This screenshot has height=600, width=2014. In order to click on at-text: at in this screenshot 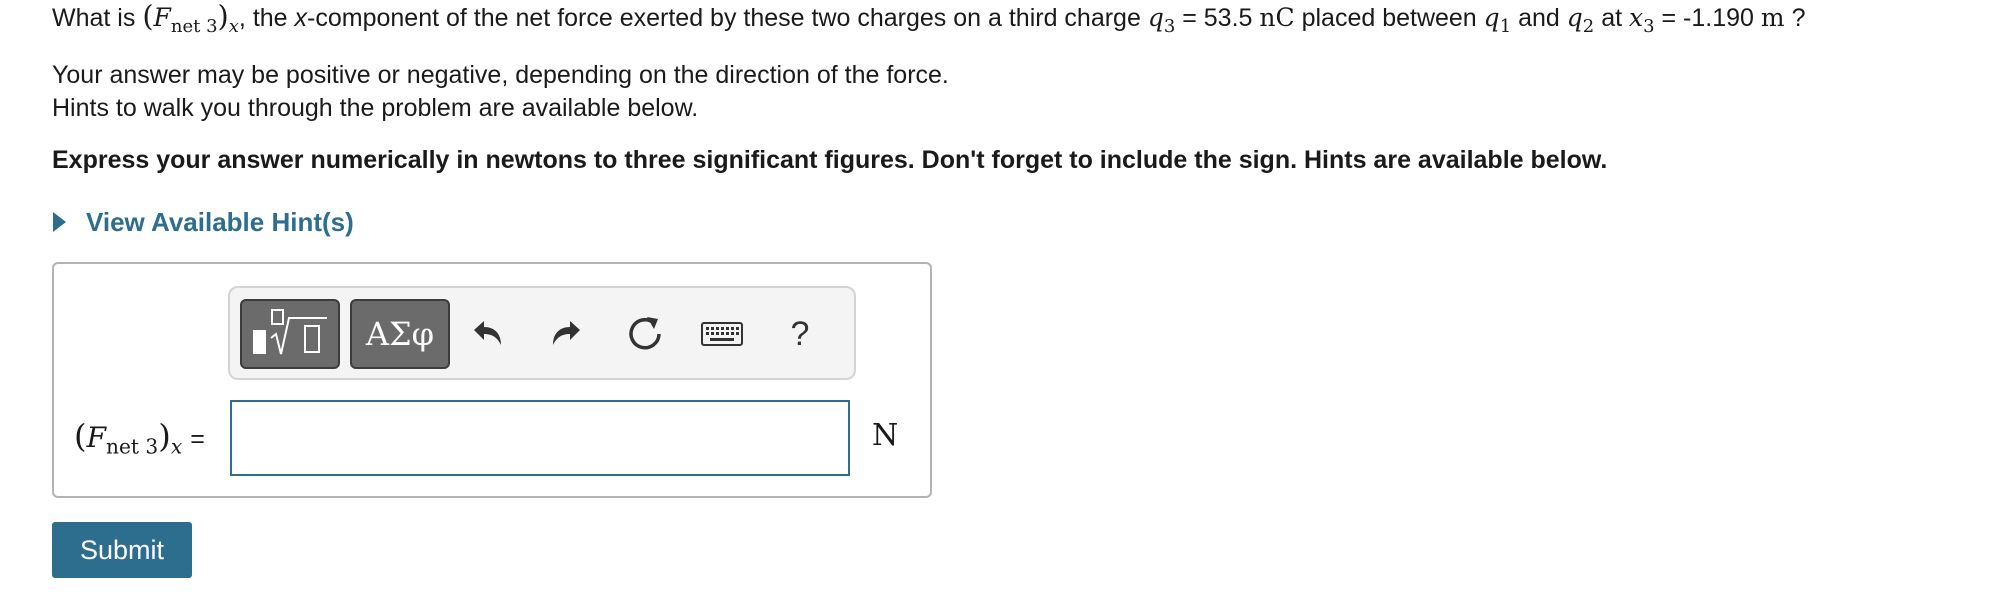, I will do `click(1612, 18)`.